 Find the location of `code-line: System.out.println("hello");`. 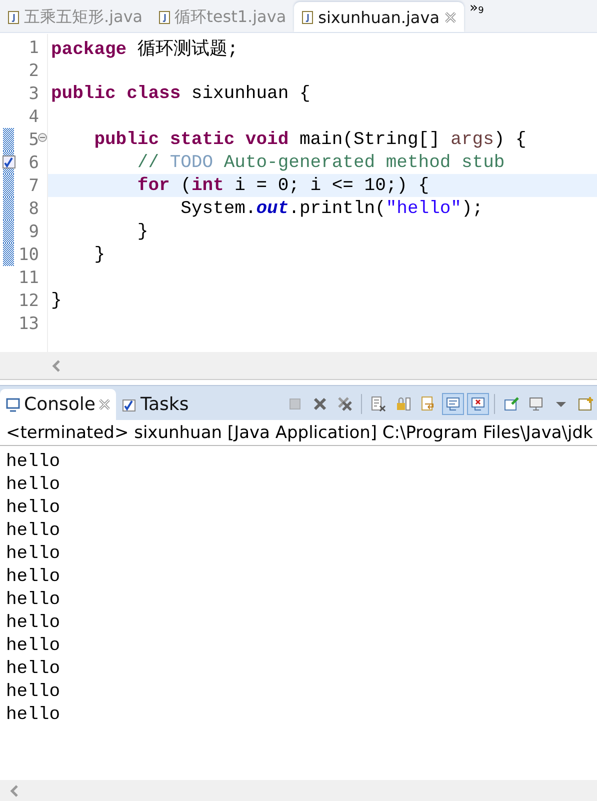

code-line: System.out.println("hello"); is located at coordinates (332, 208).